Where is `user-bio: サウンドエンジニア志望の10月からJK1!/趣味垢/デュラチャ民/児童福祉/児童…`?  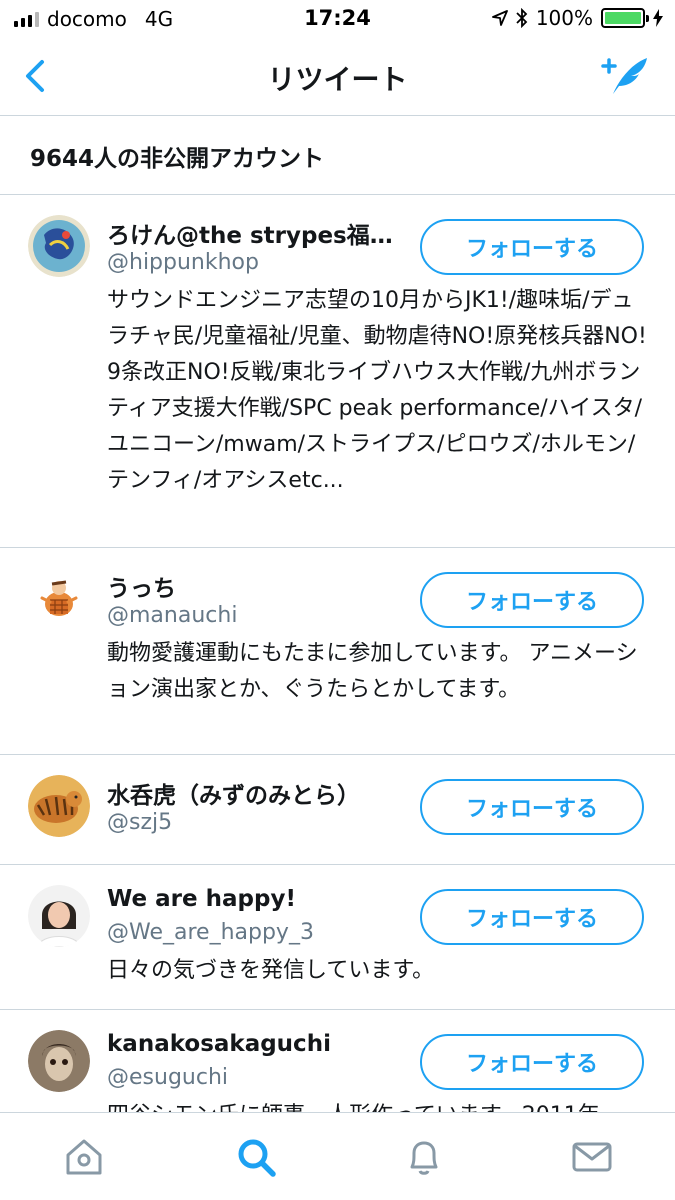 user-bio: サウンドエンジニア志望の10月からJK1!/趣味垢/デュラチャ民/児童福祉/児童… is located at coordinates (377, 390).